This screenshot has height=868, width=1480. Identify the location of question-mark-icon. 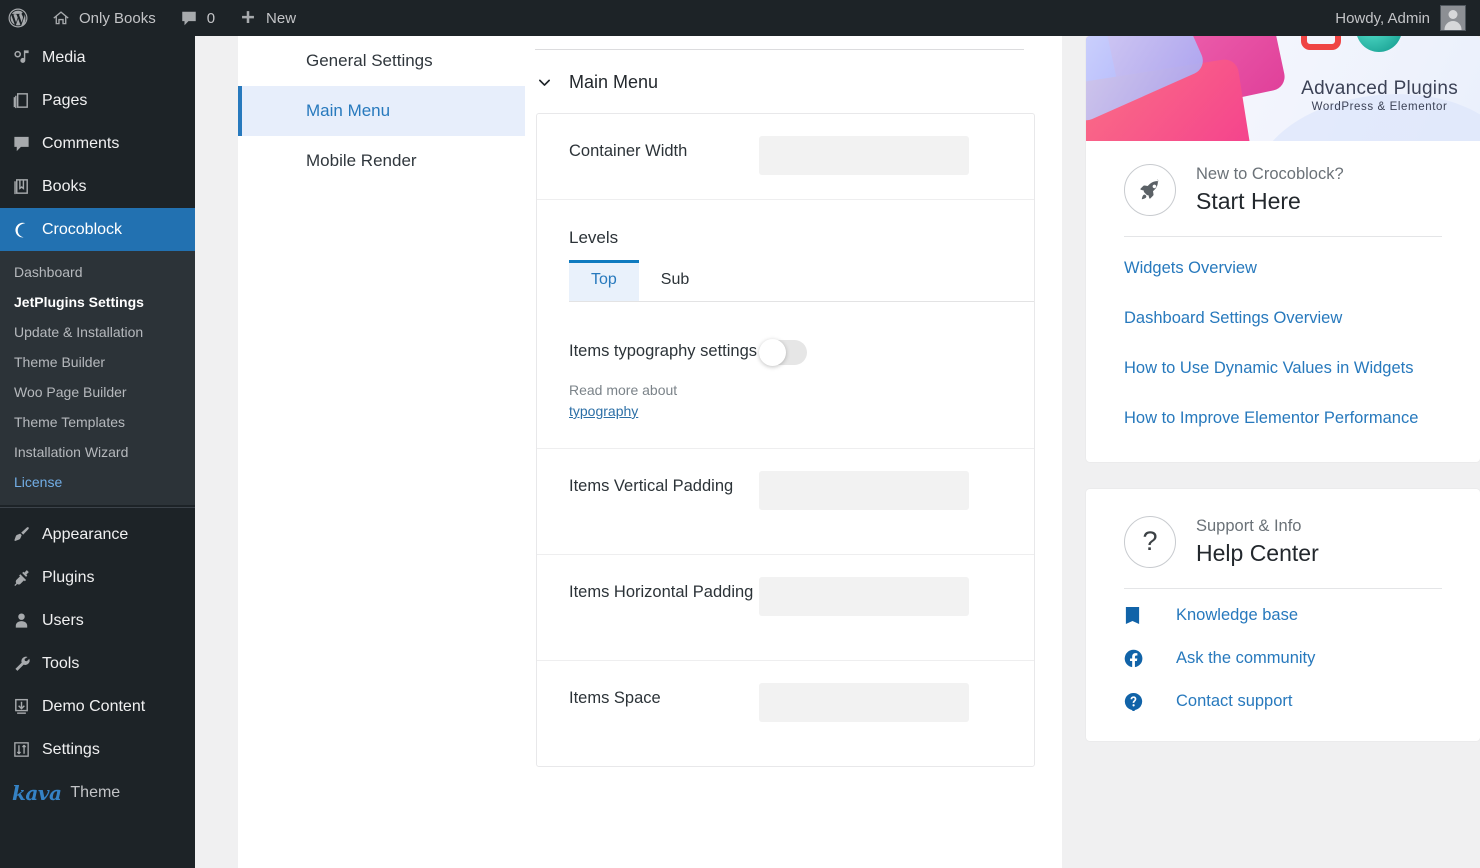
(1150, 701).